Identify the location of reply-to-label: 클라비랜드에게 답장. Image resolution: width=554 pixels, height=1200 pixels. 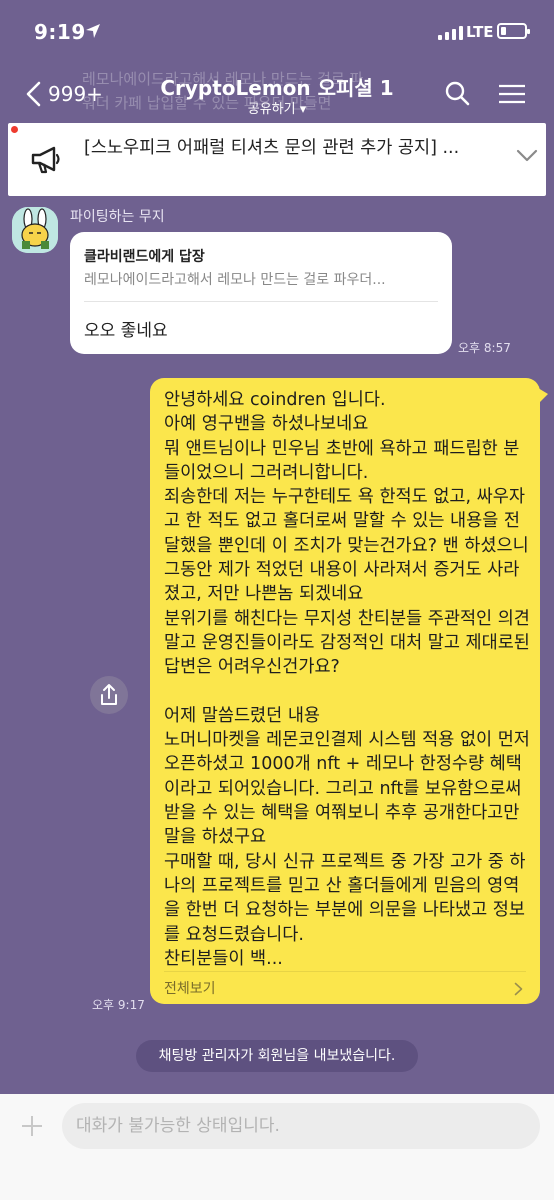
(144, 257).